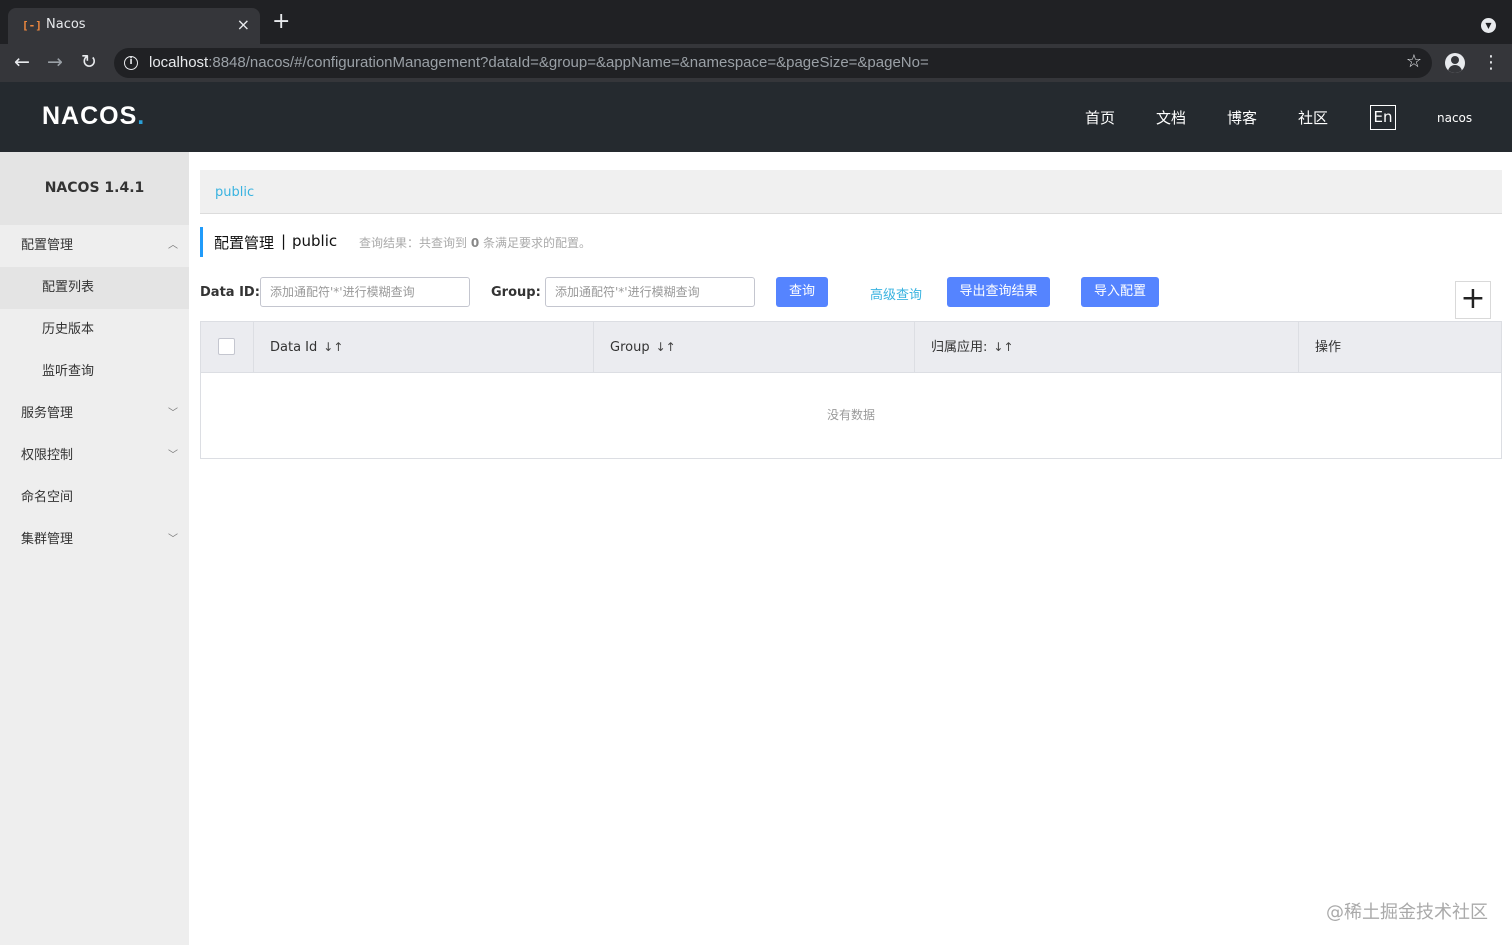 The image size is (1512, 945). Describe the element at coordinates (413, 243) in the screenshot. I see `result-prefix: 查询结果：共查询到` at that location.